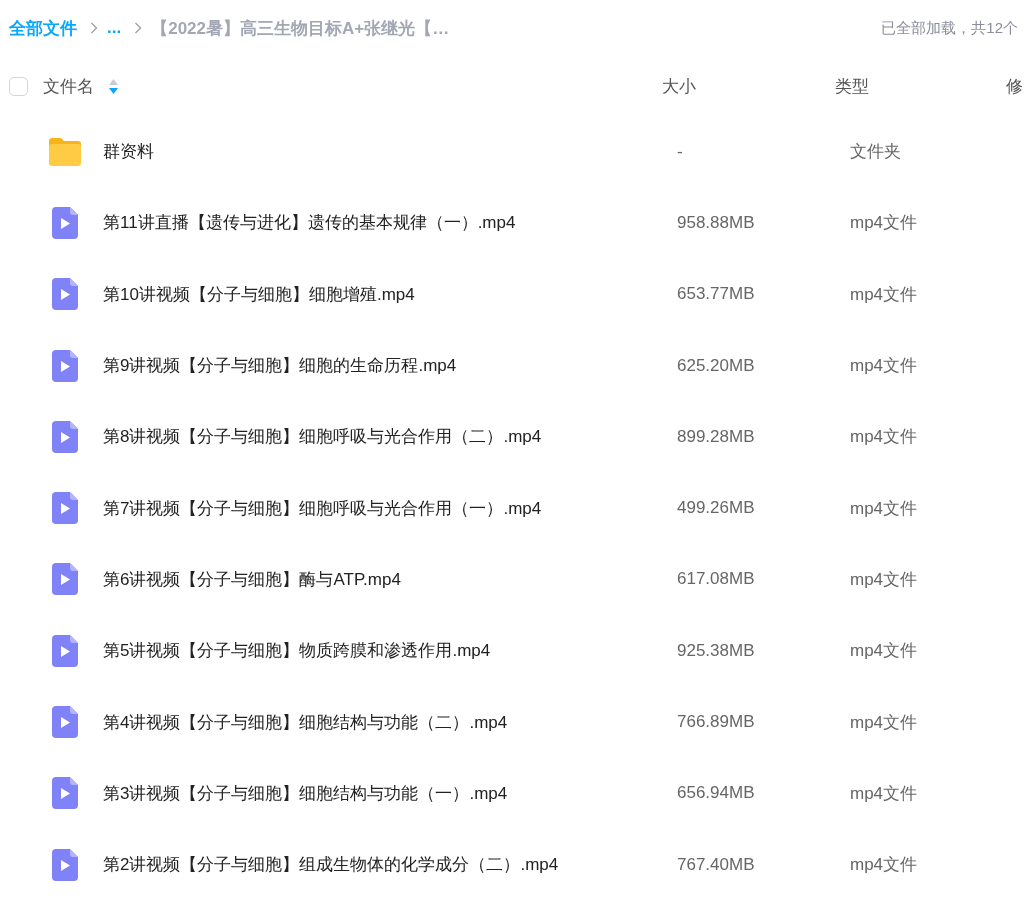 This screenshot has height=903, width=1024. Describe the element at coordinates (716, 222) in the screenshot. I see `file-size: 958.88MB` at that location.